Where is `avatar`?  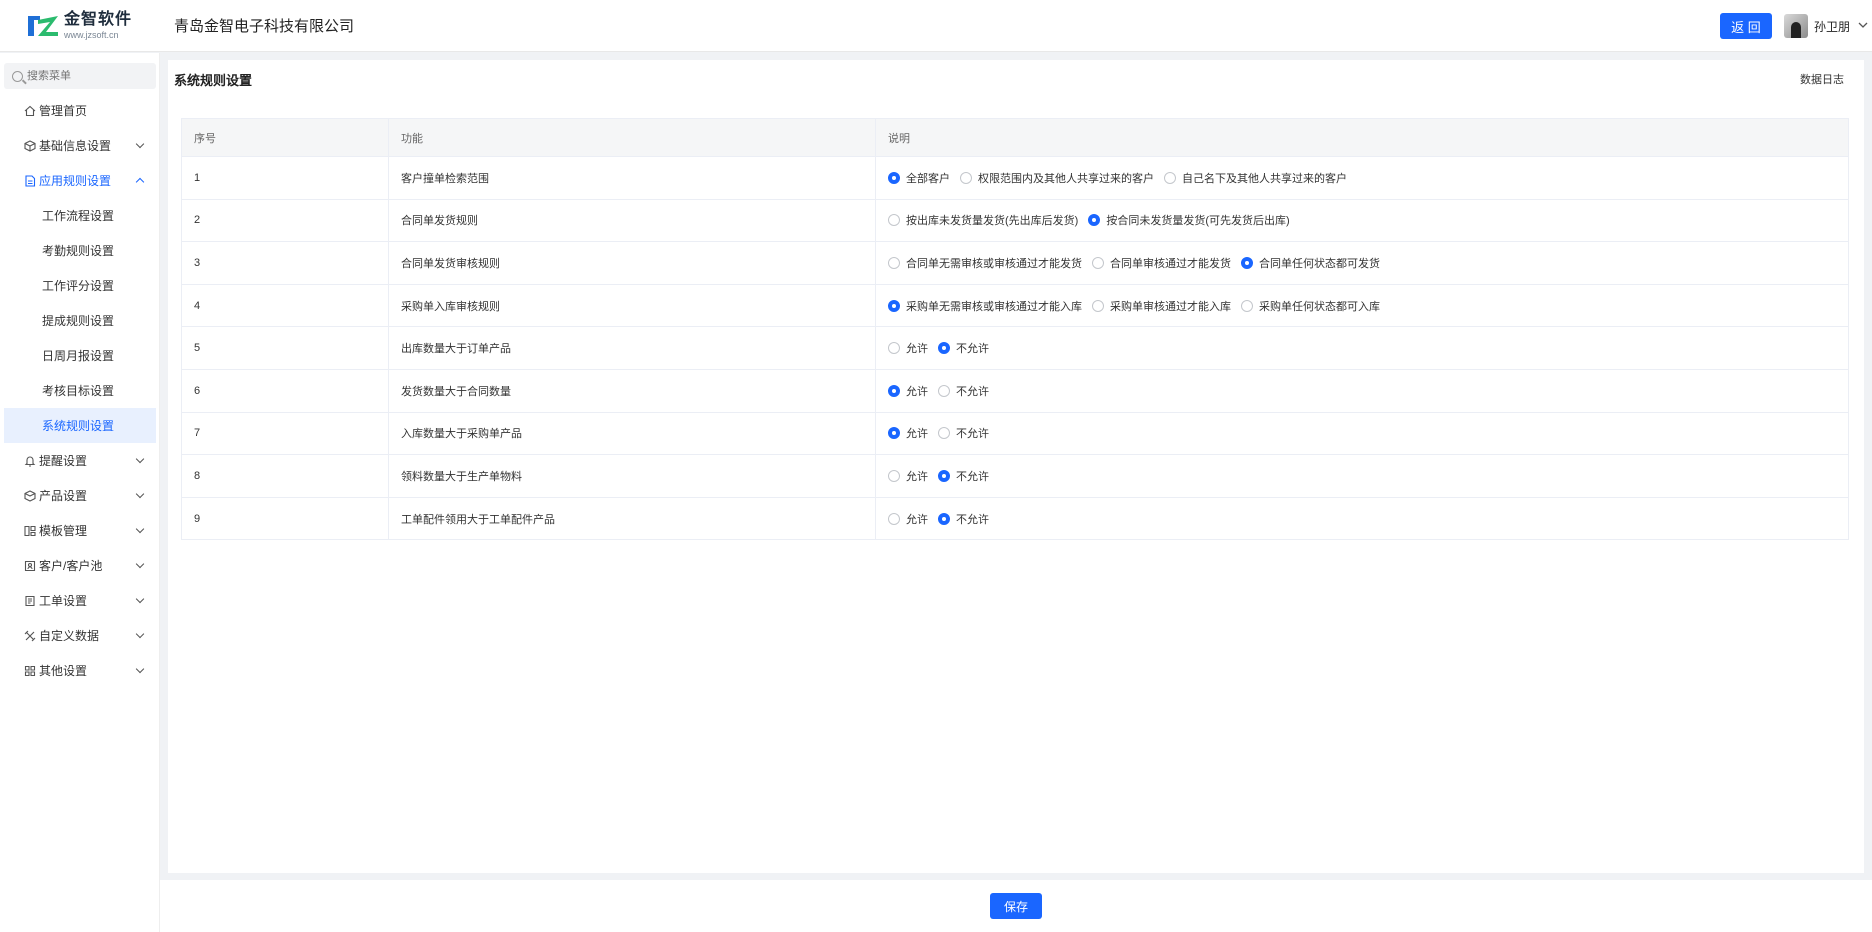 avatar is located at coordinates (1795, 26).